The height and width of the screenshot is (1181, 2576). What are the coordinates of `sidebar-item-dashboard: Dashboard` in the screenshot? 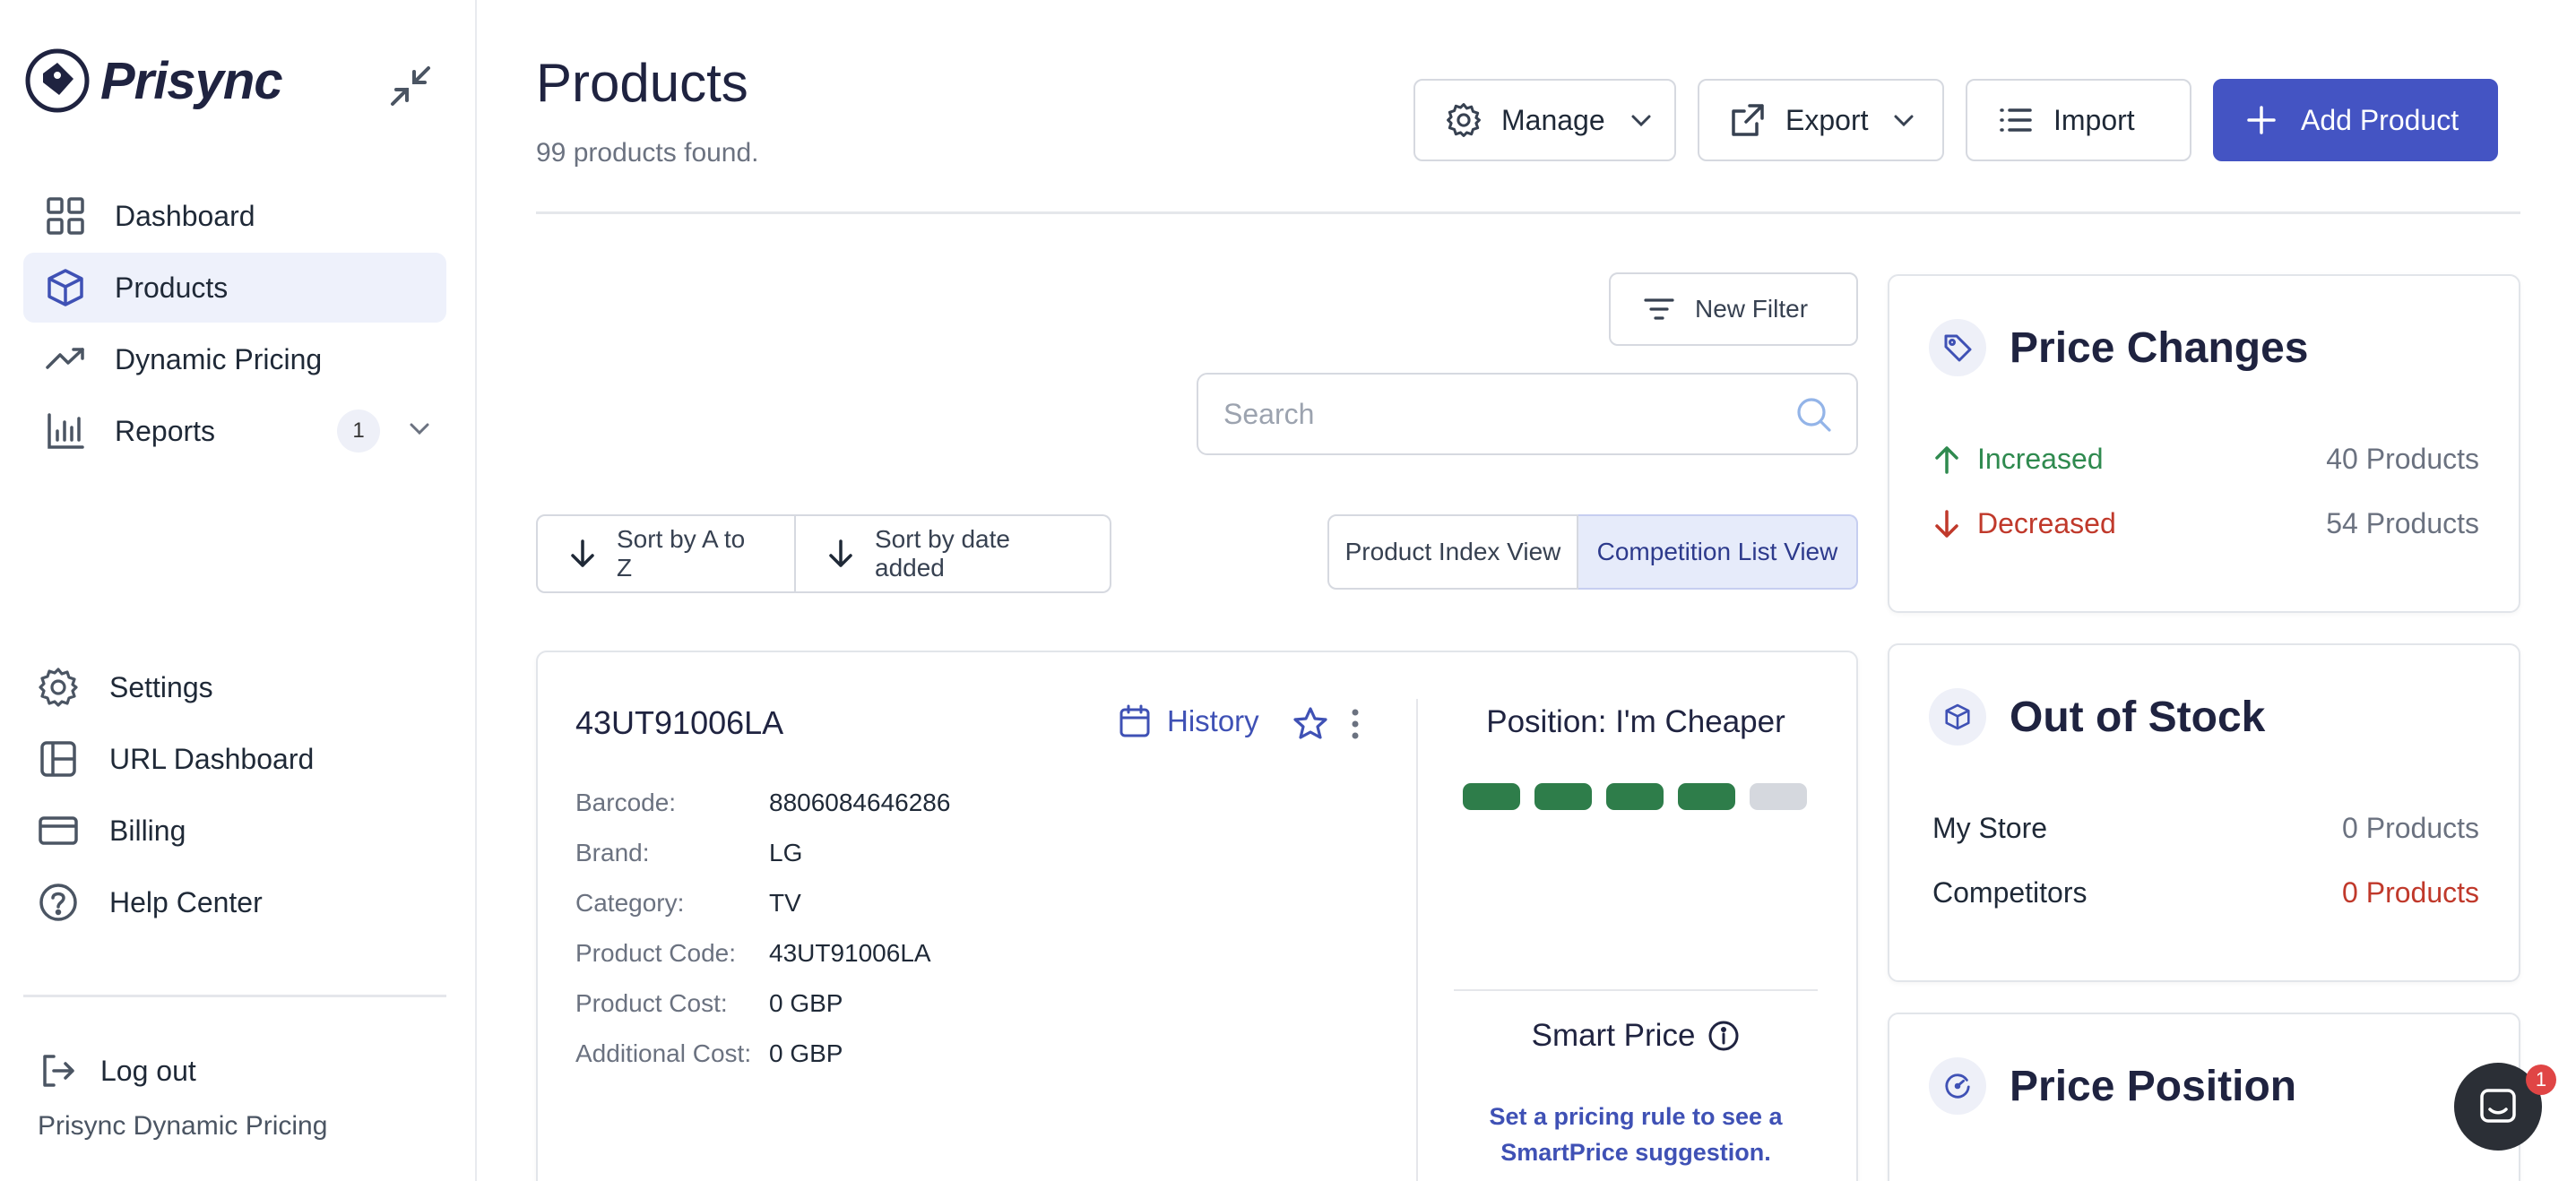 It's located at (234, 216).